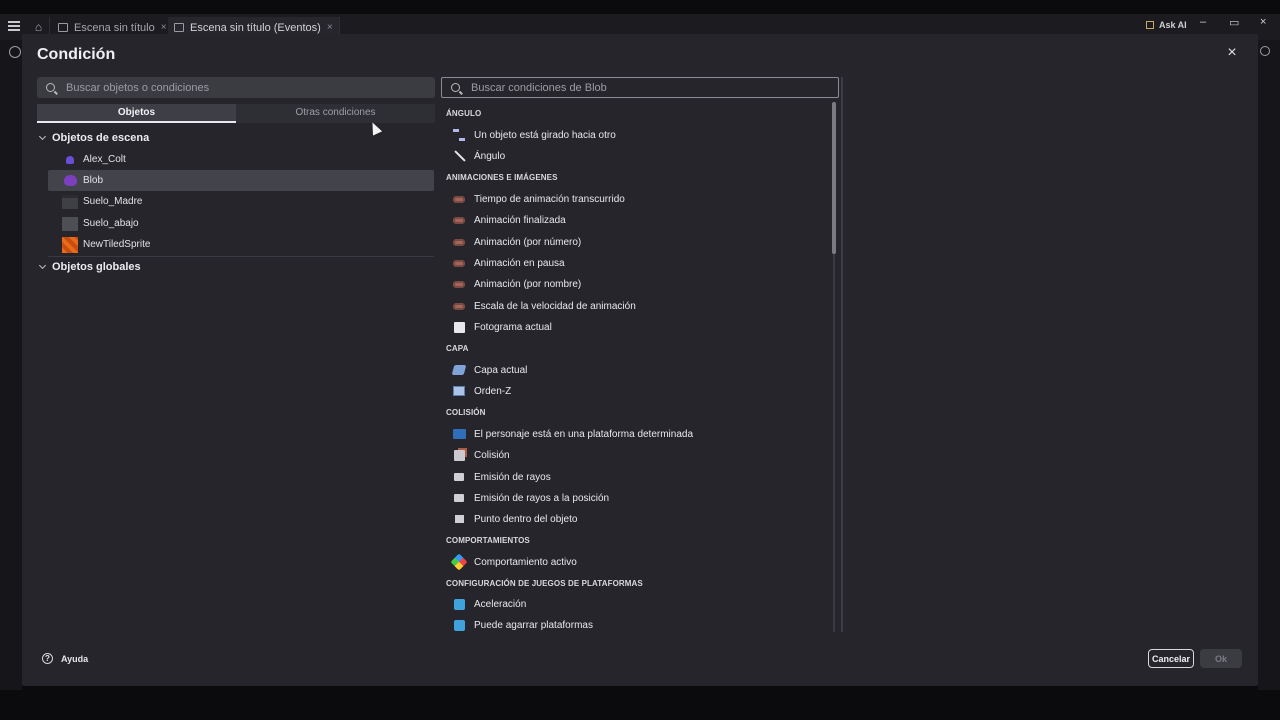 This screenshot has width=1280, height=720. I want to click on conditions-search-input, so click(641, 87).